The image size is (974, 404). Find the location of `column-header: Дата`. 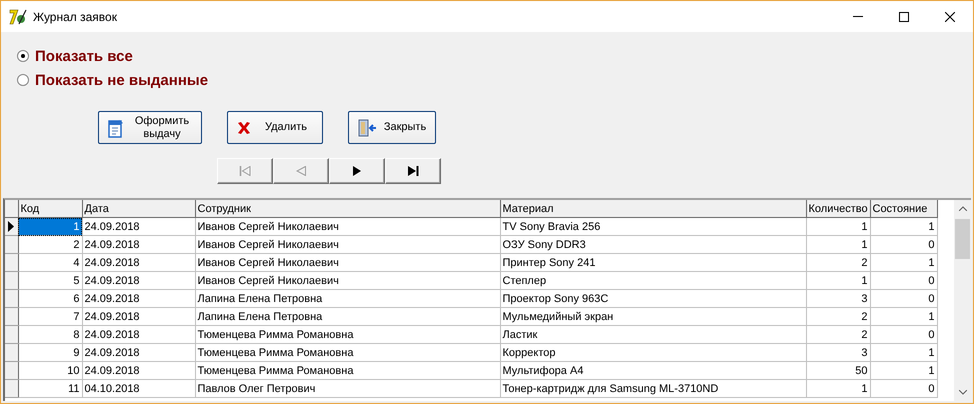

column-header: Дата is located at coordinates (138, 209).